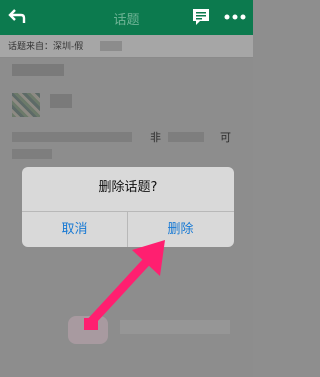  I want to click on blurred-image, so click(88, 330).